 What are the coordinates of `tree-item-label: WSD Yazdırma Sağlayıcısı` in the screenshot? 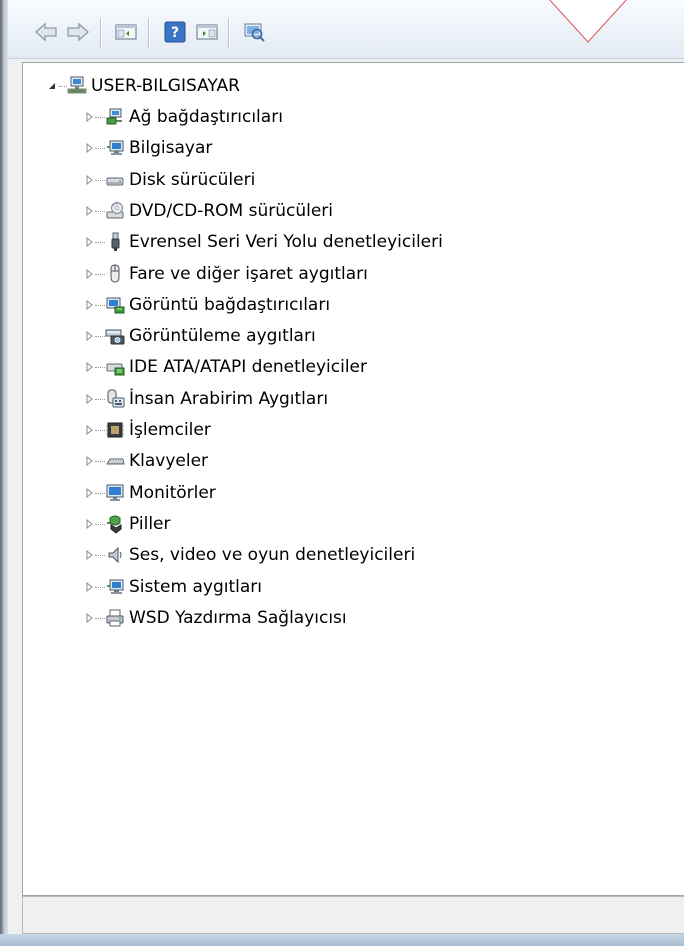 It's located at (238, 618).